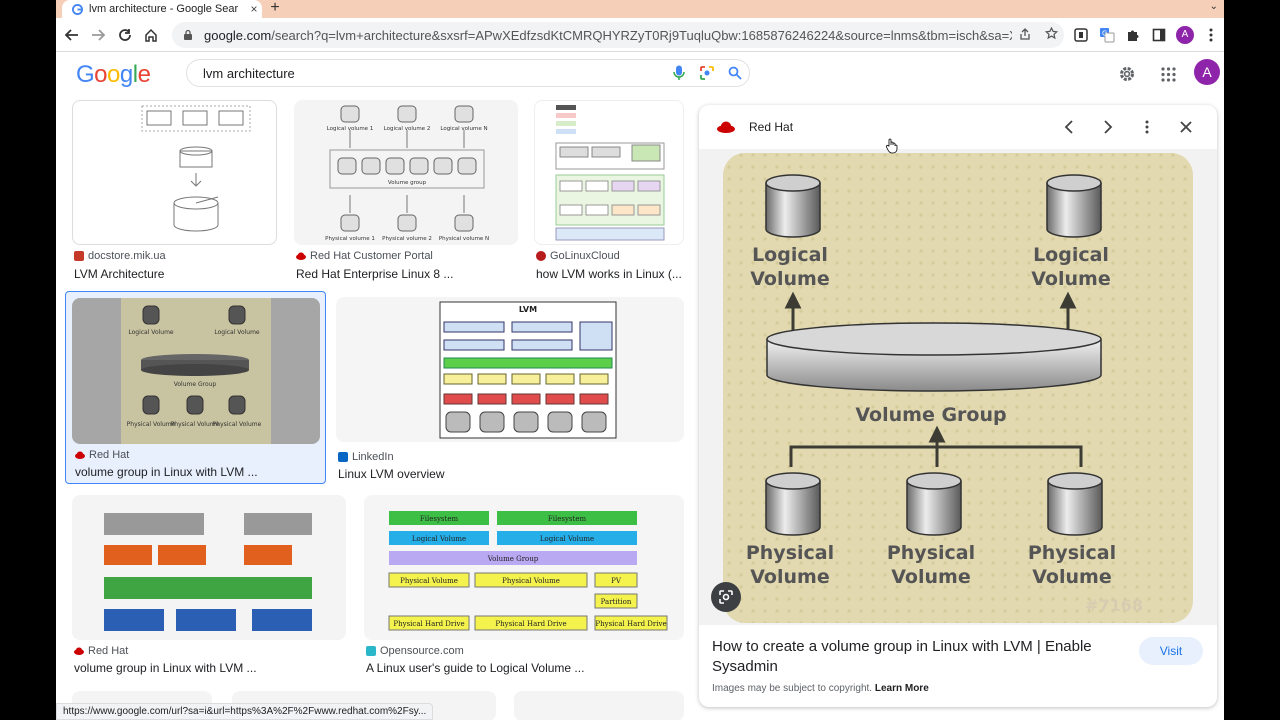 The height and width of the screenshot is (720, 1280). What do you see at coordinates (1207, 72) in the screenshot?
I see `google-account-avatar: A` at bounding box center [1207, 72].